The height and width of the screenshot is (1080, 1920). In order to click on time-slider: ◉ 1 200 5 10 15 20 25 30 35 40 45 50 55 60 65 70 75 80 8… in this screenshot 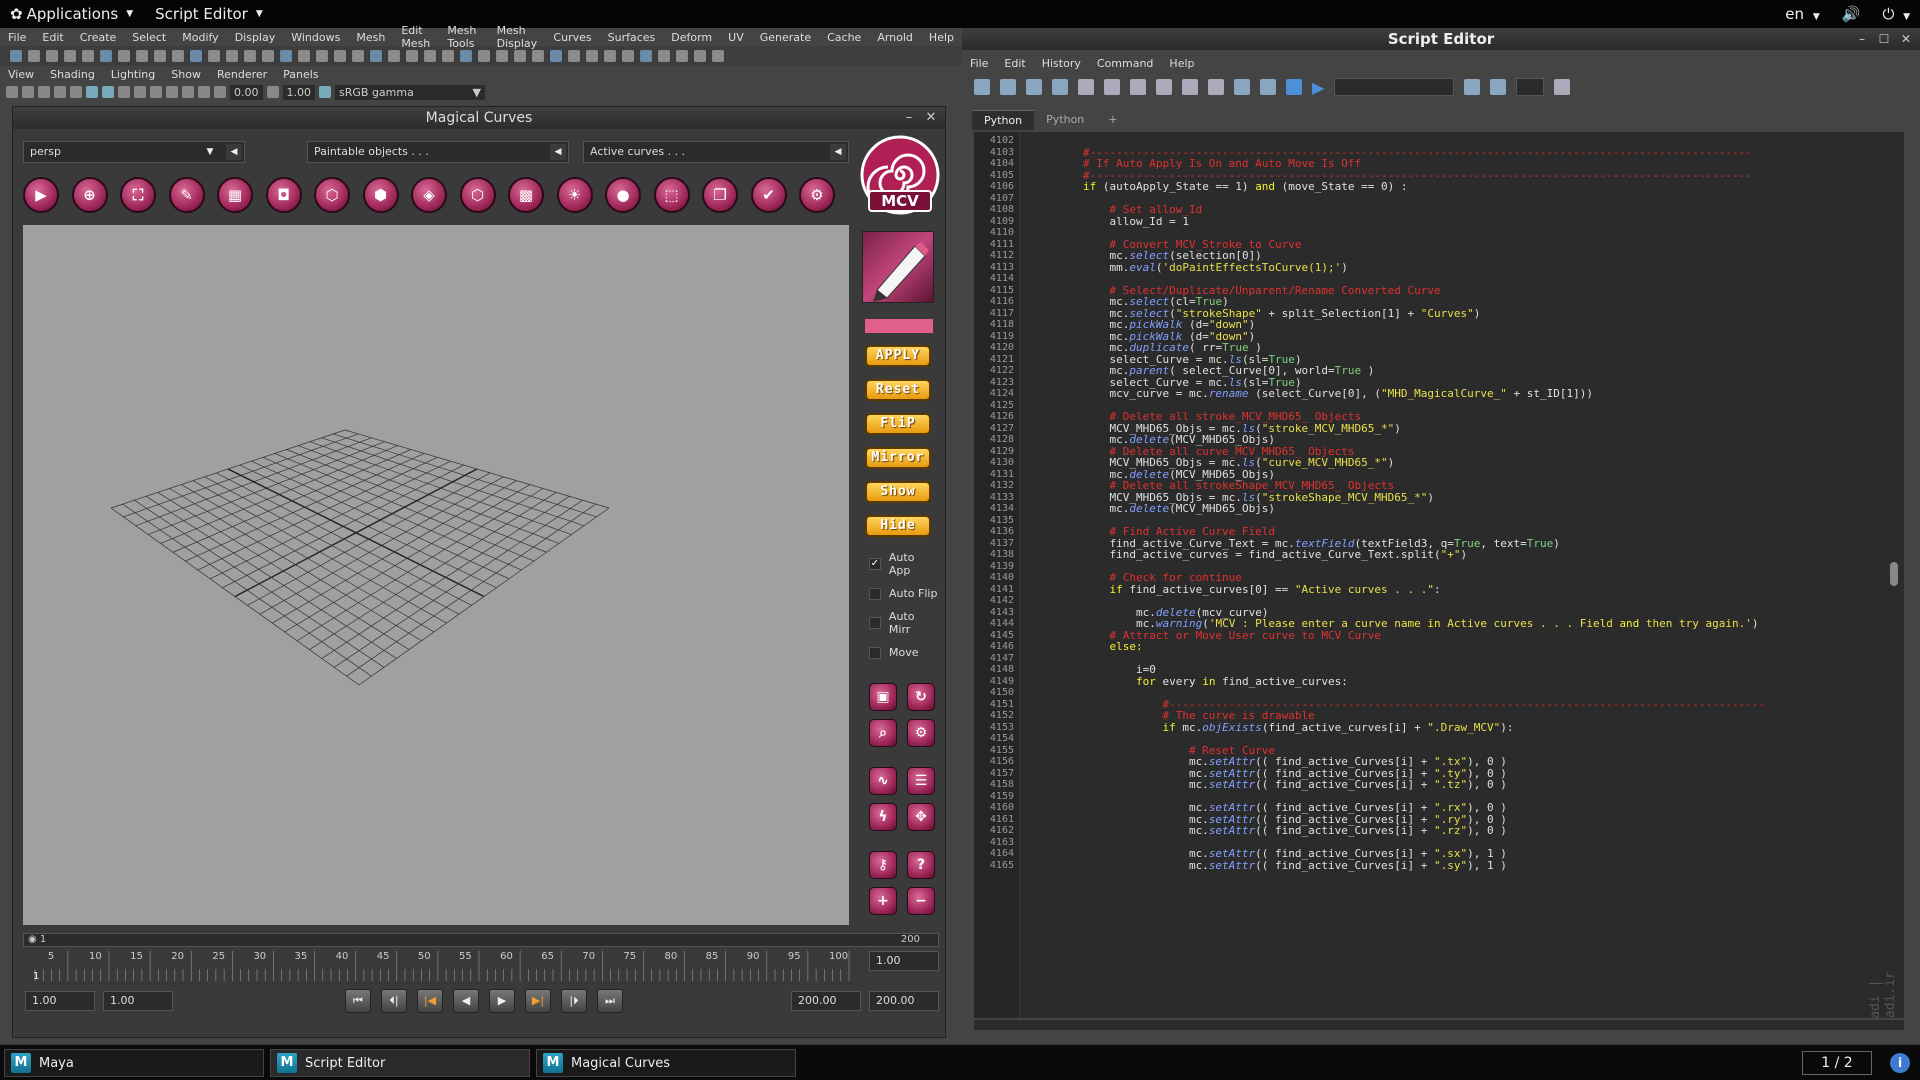, I will do `click(481, 958)`.